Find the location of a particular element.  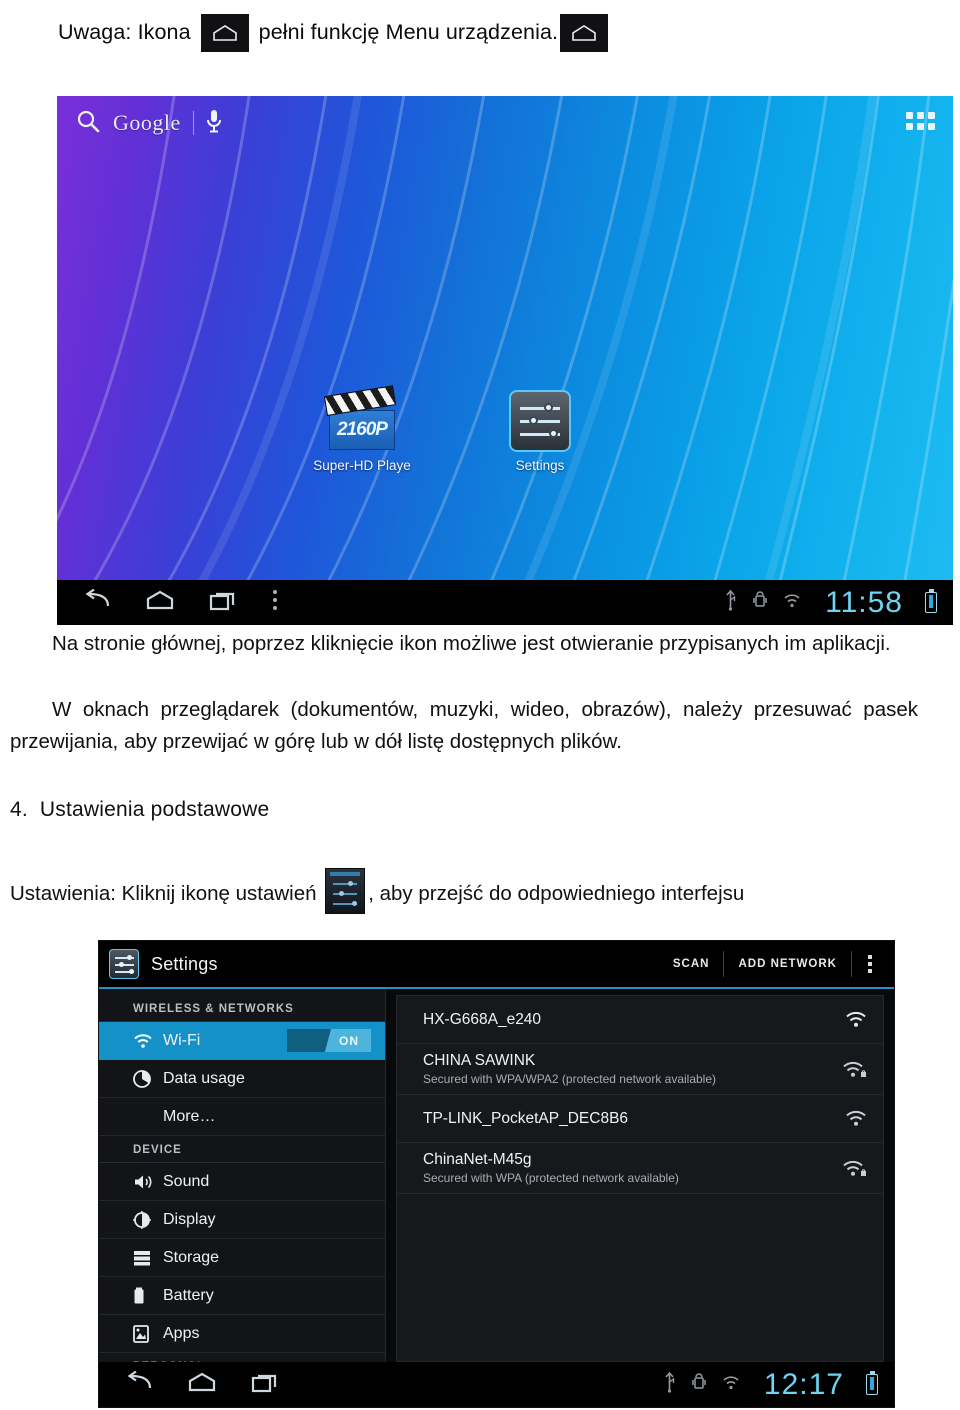

sound-icon is located at coordinates (146, 1182).